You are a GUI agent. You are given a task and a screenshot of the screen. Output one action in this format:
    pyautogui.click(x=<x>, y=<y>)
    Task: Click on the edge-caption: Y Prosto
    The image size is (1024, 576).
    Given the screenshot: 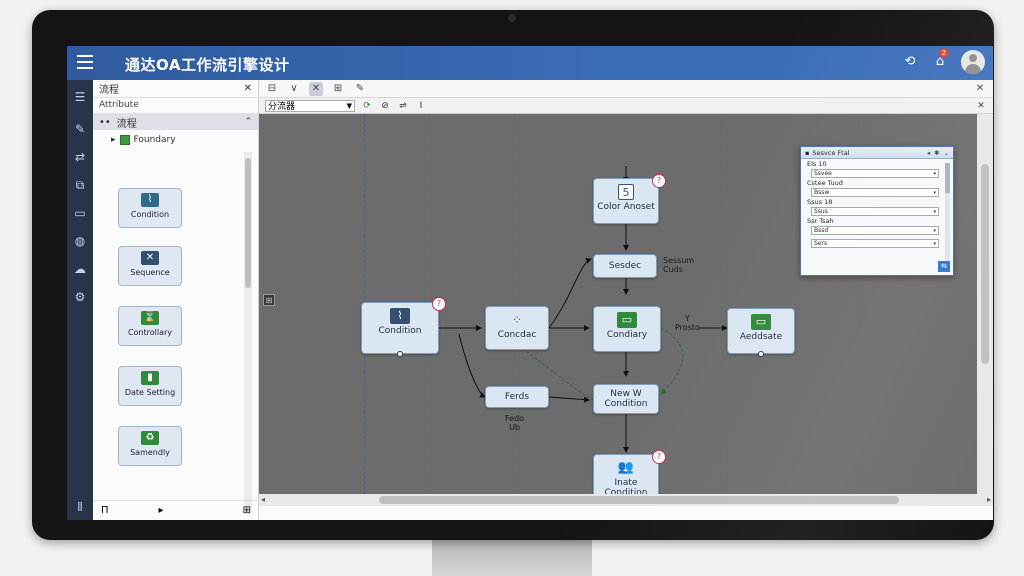 What is the action you would take?
    pyautogui.click(x=687, y=323)
    